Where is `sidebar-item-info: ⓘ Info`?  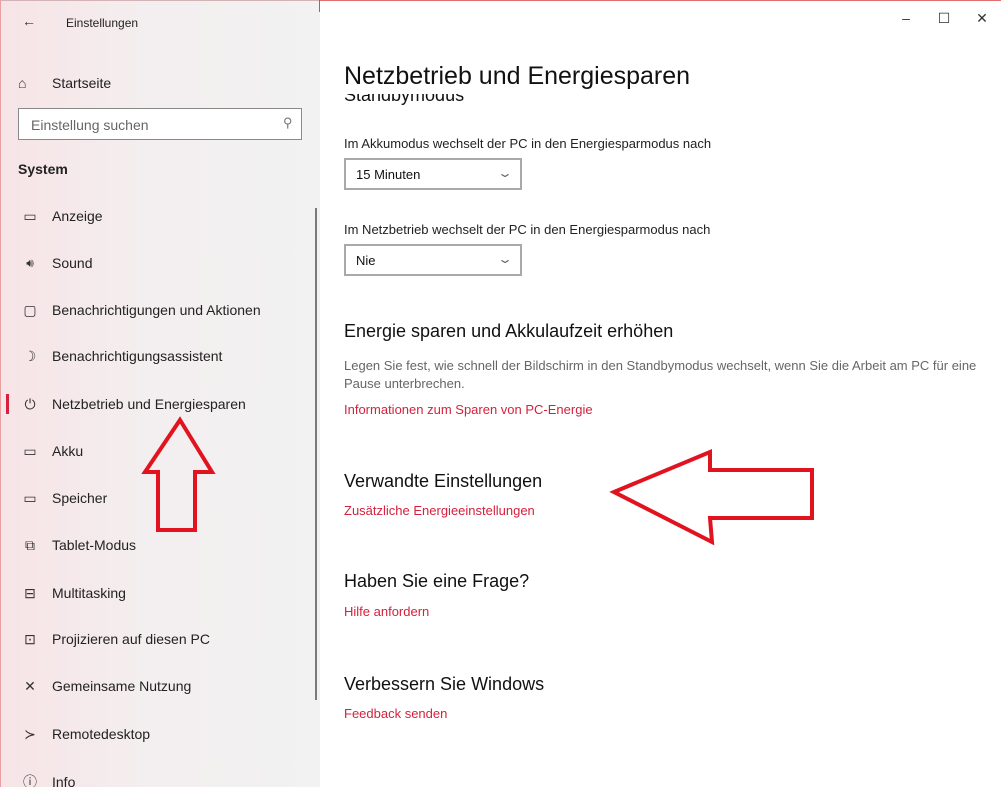 sidebar-item-info: ⓘ Info is located at coordinates (159, 773).